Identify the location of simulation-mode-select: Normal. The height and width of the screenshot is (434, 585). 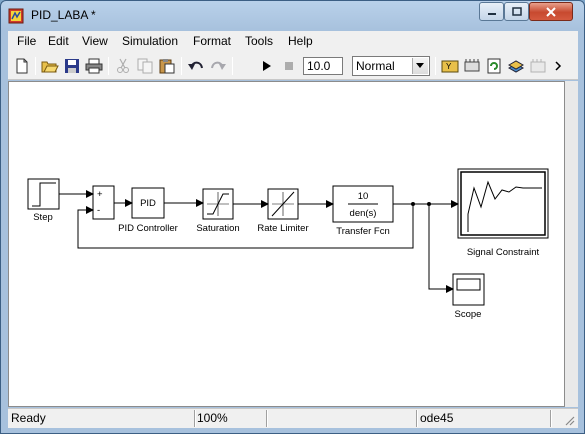
(391, 66).